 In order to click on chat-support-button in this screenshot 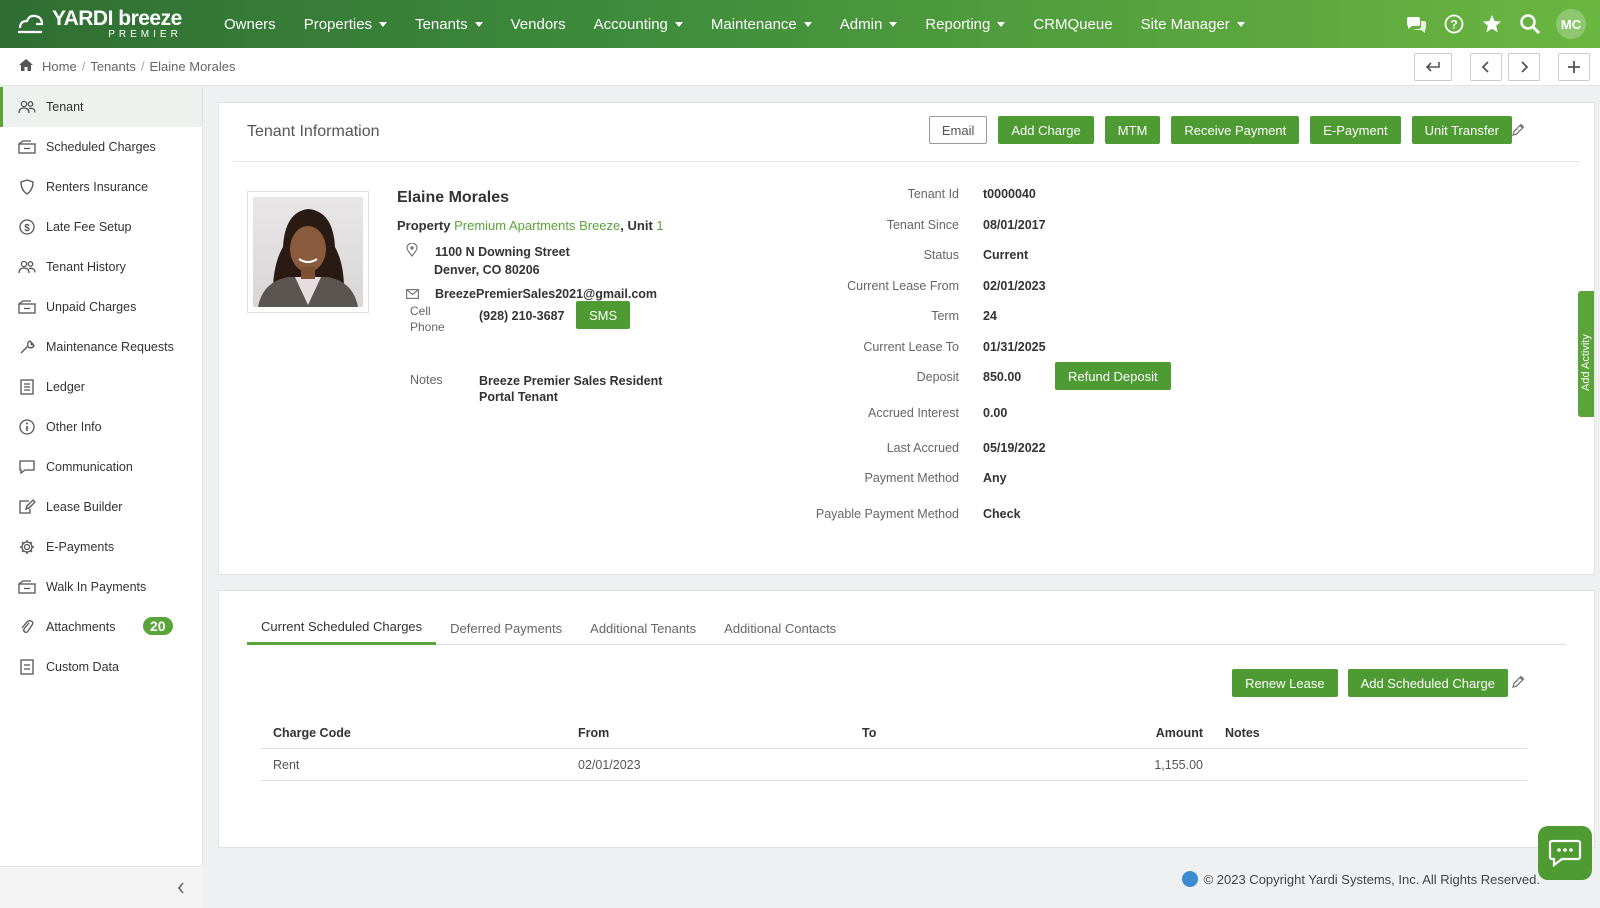, I will do `click(1565, 853)`.